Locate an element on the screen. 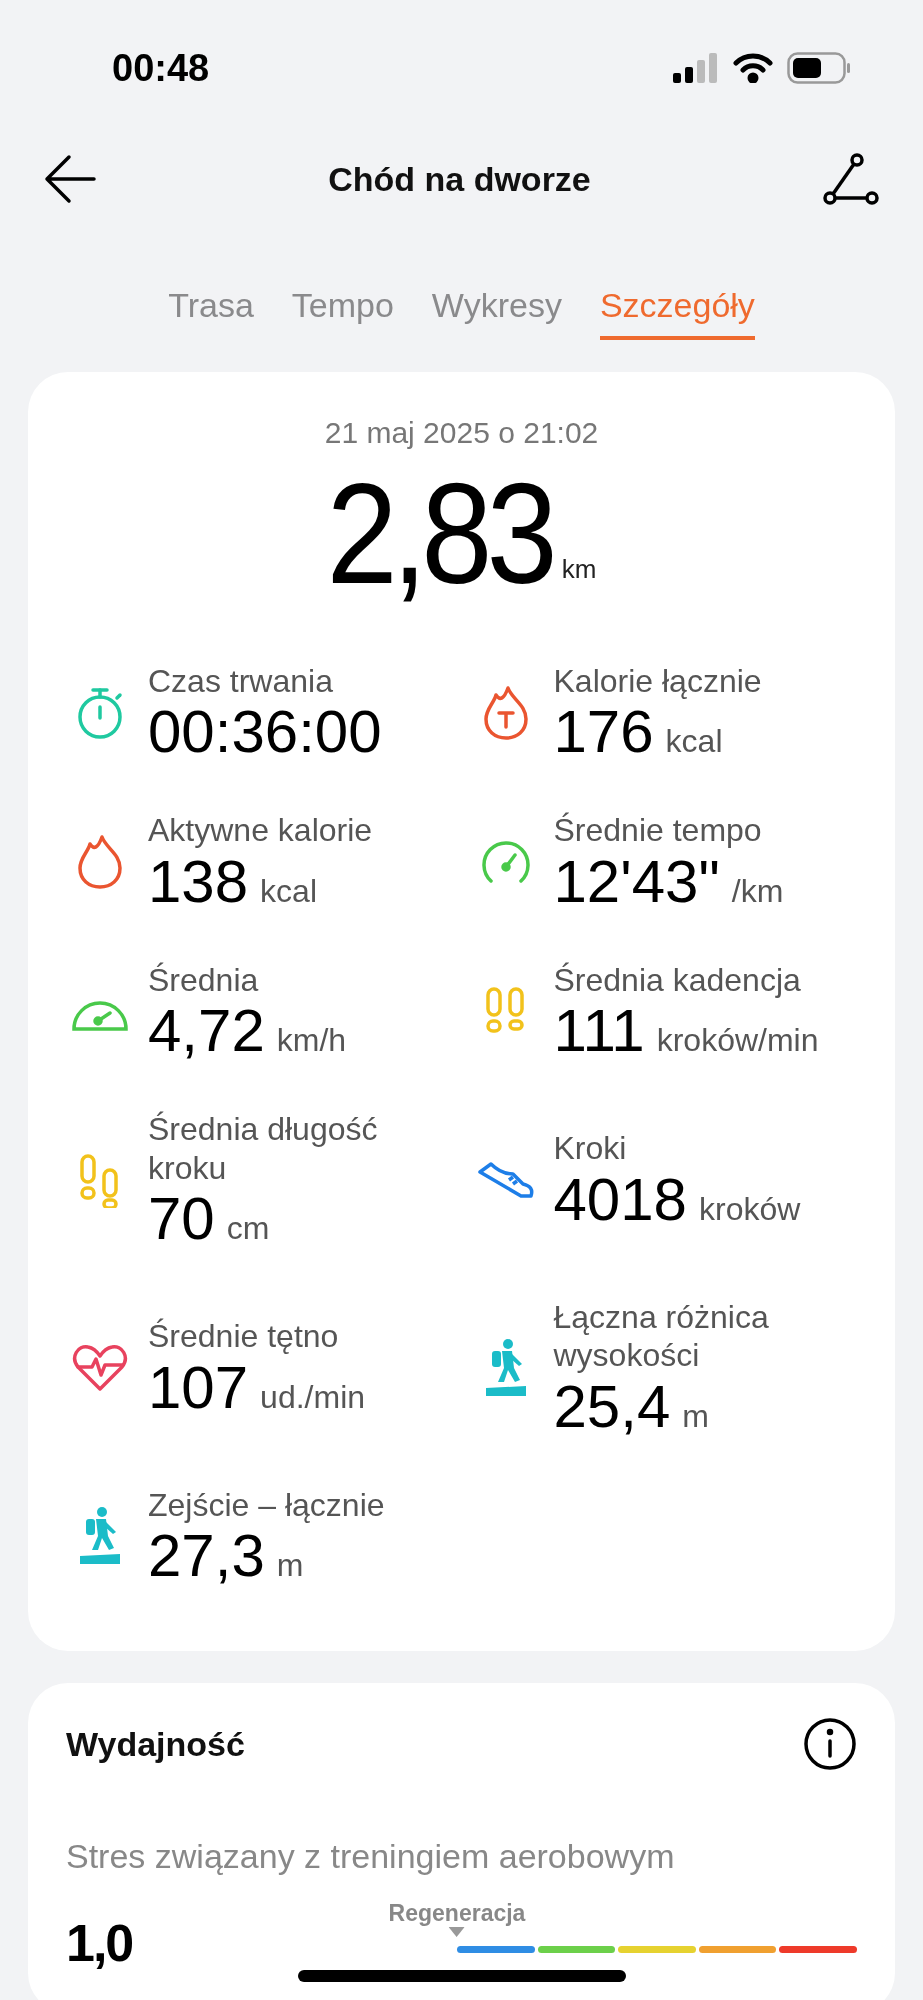 The height and width of the screenshot is (2000, 923). shoe-icon is located at coordinates (505, 1180).